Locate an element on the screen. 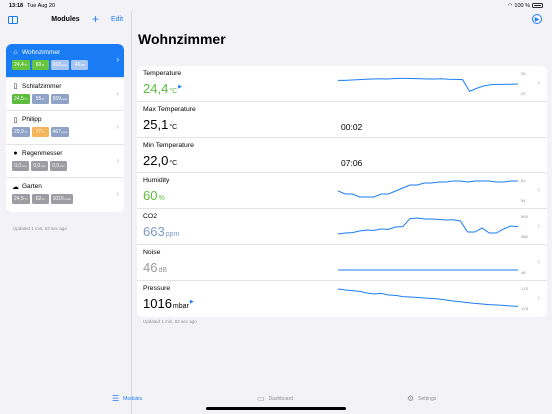 Image resolution: width=552 pixels, height=414 pixels. status-time: 13:18 is located at coordinates (16, 5).